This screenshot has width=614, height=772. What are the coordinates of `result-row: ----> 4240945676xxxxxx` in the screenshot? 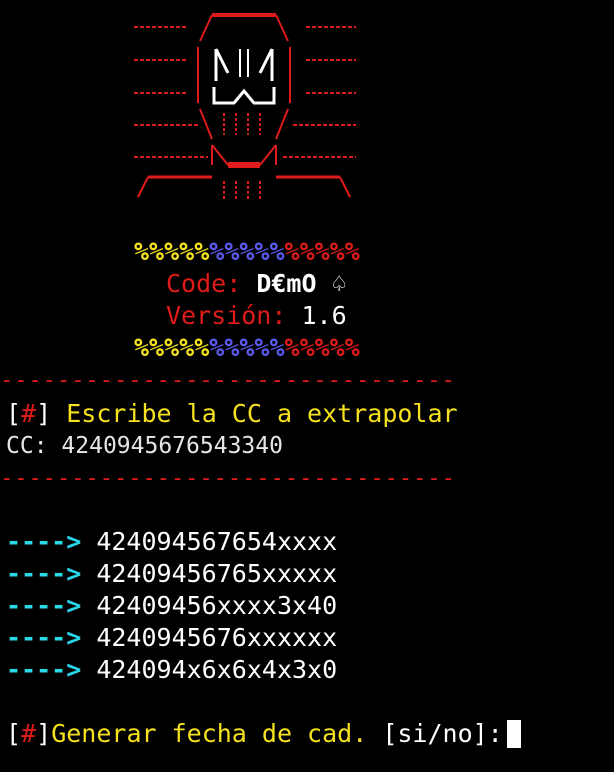 It's located at (171, 638).